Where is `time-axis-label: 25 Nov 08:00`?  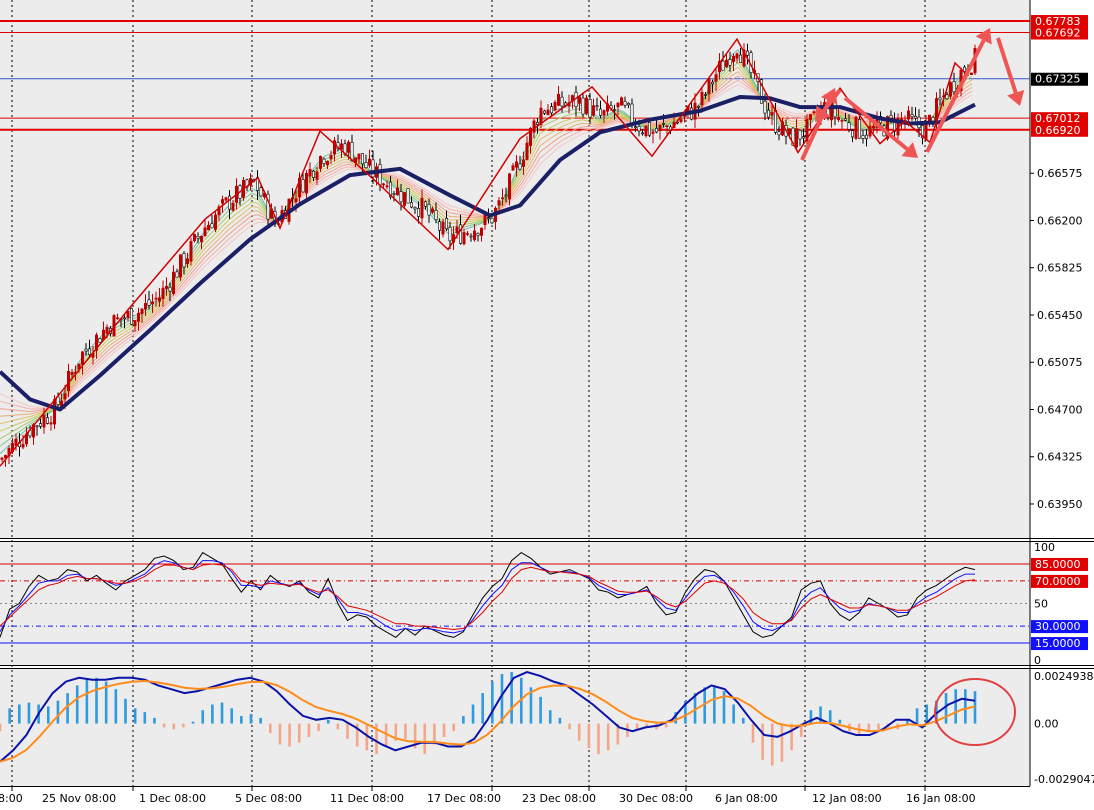 time-axis-label: 25 Nov 08:00 is located at coordinates (79, 798).